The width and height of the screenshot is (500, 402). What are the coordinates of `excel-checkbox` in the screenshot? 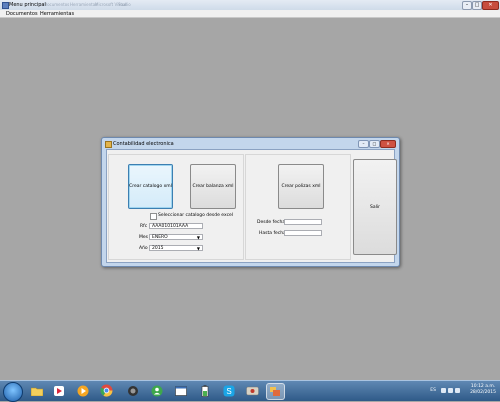 It's located at (153, 216).